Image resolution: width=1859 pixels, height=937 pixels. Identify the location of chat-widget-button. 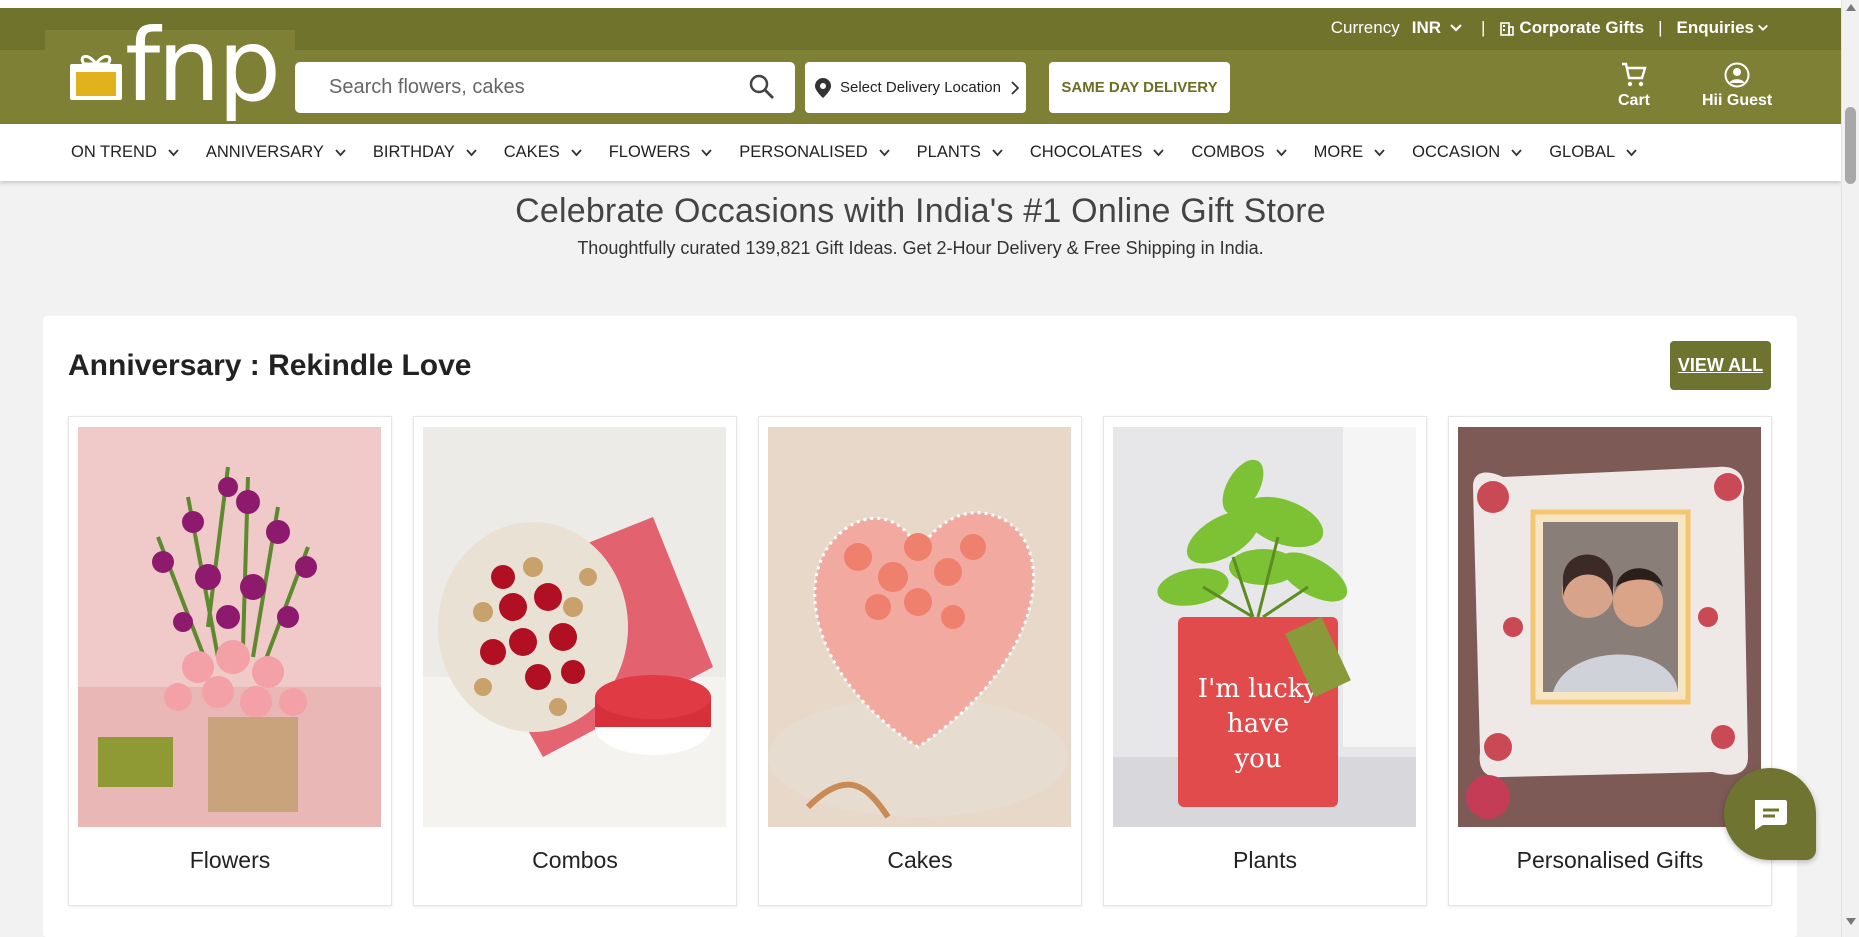
(1770, 814).